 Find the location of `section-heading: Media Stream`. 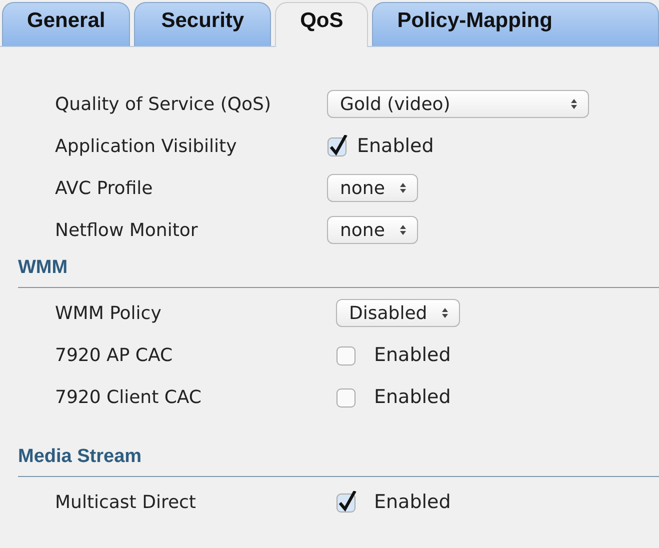

section-heading: Media Stream is located at coordinates (338, 461).